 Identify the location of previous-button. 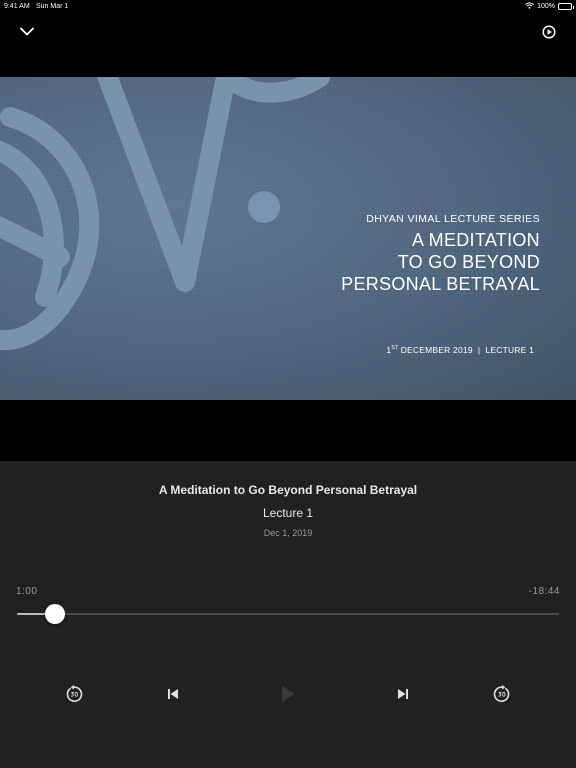
(173, 694).